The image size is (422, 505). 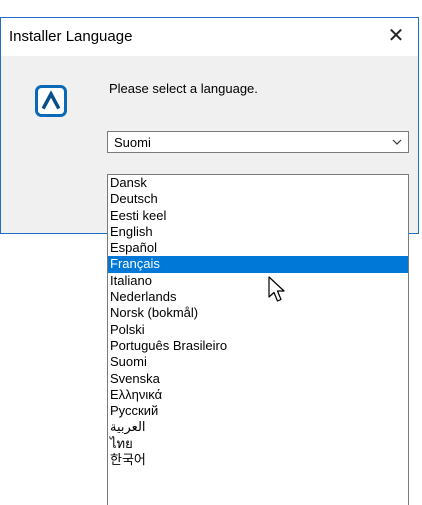 What do you see at coordinates (258, 183) in the screenshot?
I see `language-option: Dansk` at bounding box center [258, 183].